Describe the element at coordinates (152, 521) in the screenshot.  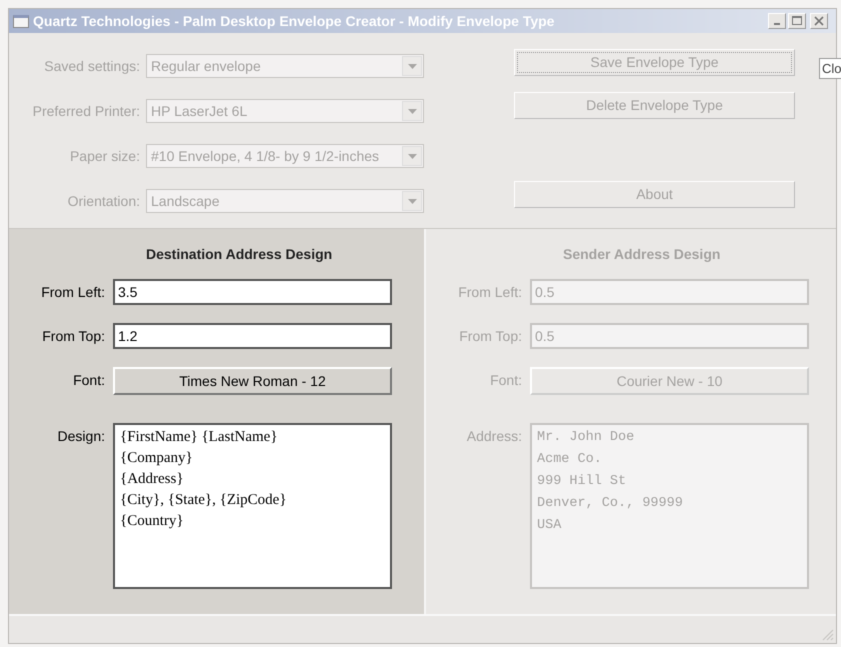
I see `text-line: {Country}` at that location.